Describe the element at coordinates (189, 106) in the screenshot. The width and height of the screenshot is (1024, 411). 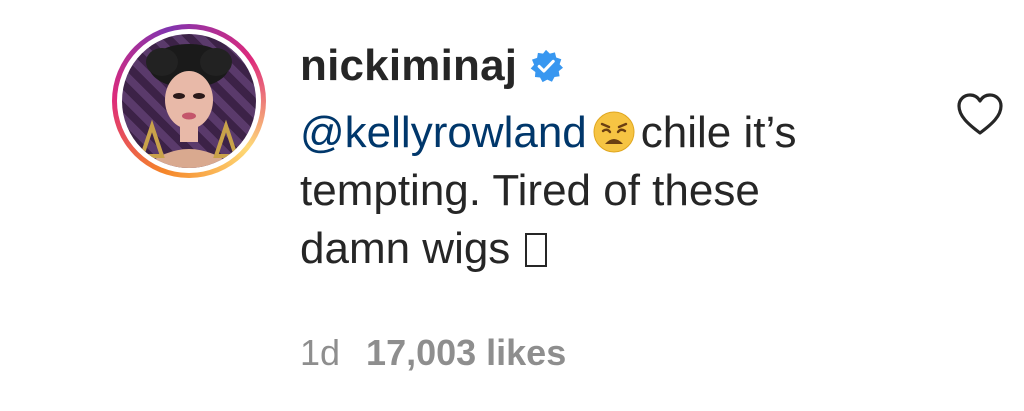
I see `avatar-portrait-icon` at that location.